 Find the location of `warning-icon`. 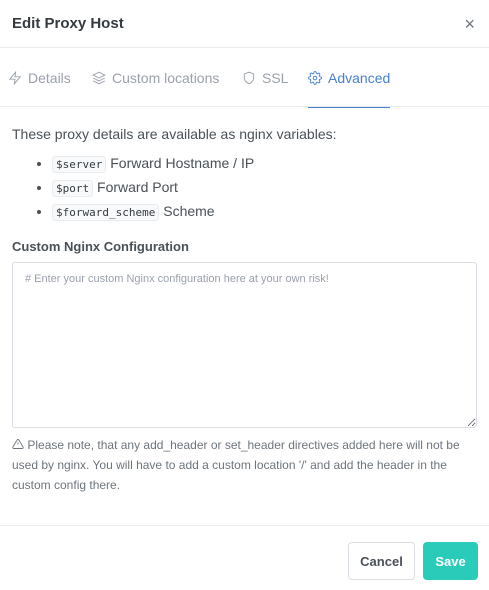

warning-icon is located at coordinates (18, 444).